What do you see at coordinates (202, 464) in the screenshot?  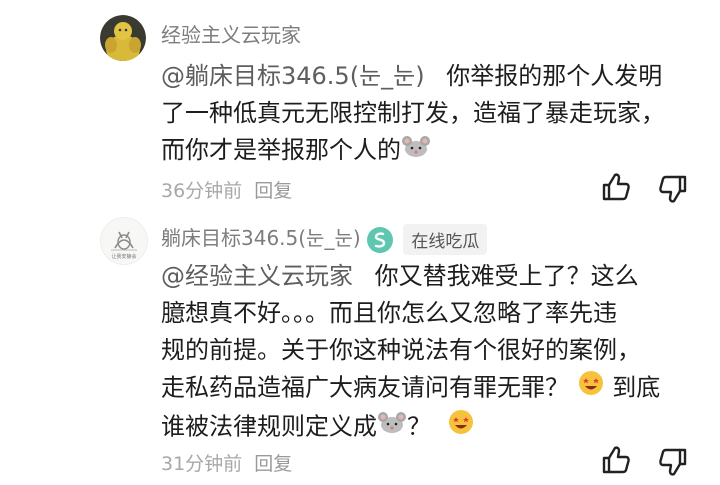 I see `comment-timestamp: 31分钟前` at bounding box center [202, 464].